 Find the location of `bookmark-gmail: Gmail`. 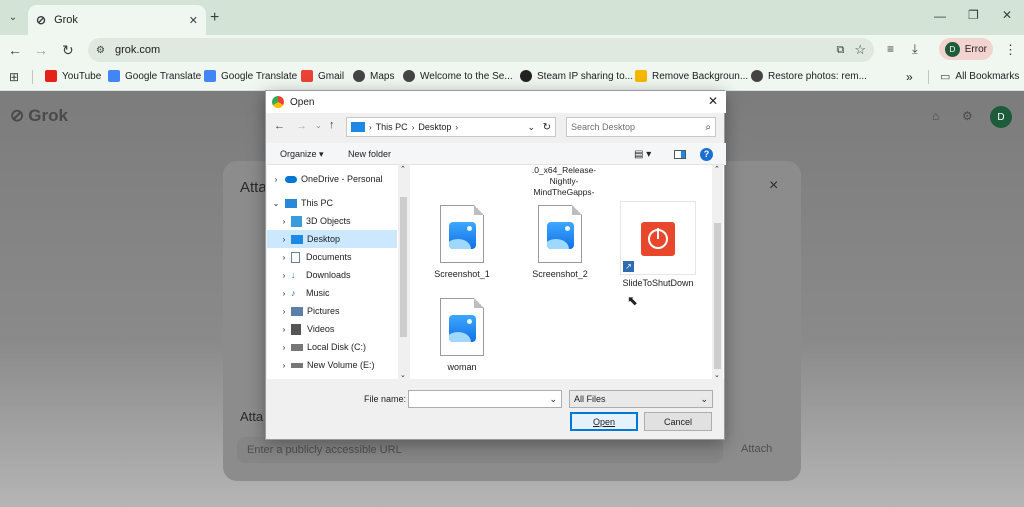

bookmark-gmail: Gmail is located at coordinates (322, 76).